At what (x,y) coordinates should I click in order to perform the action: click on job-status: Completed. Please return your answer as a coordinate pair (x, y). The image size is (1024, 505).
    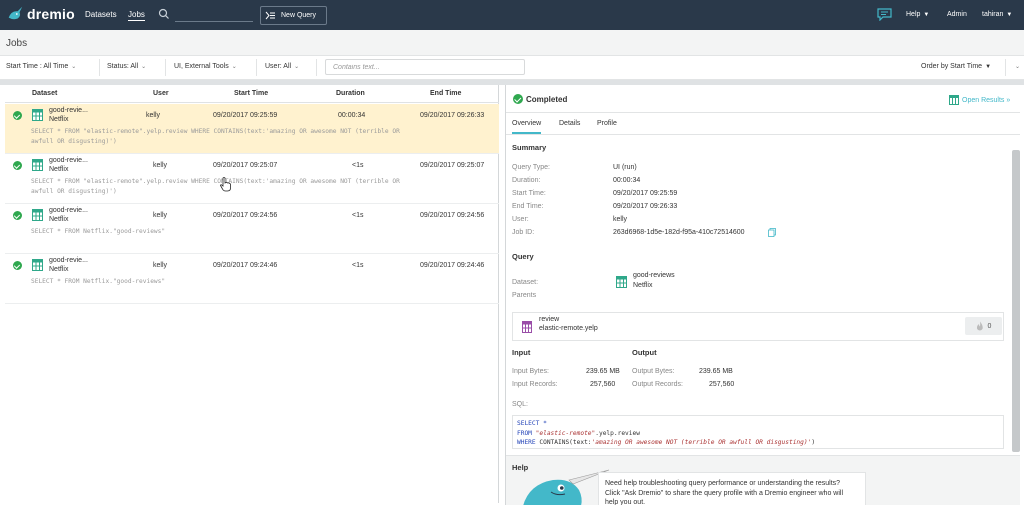
    Looking at the image, I should click on (547, 99).